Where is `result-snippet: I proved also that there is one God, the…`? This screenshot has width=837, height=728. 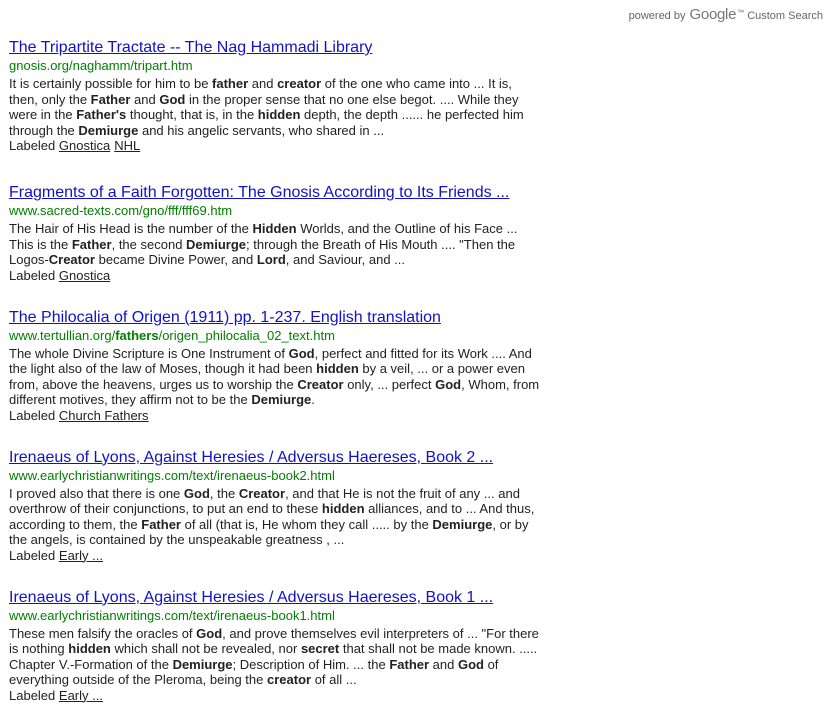 result-snippet: I proved also that there is one God, the… is located at coordinates (272, 516).